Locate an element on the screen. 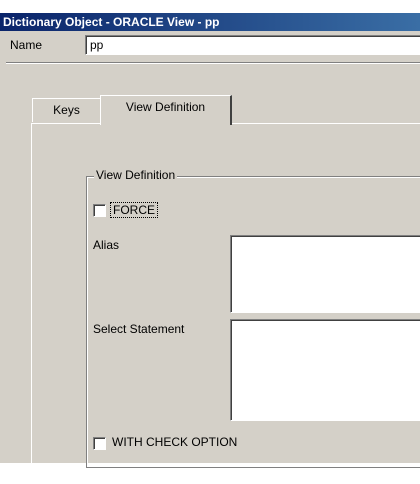 Image resolution: width=420 pixels, height=484 pixels. name-label: Name is located at coordinates (26, 45).